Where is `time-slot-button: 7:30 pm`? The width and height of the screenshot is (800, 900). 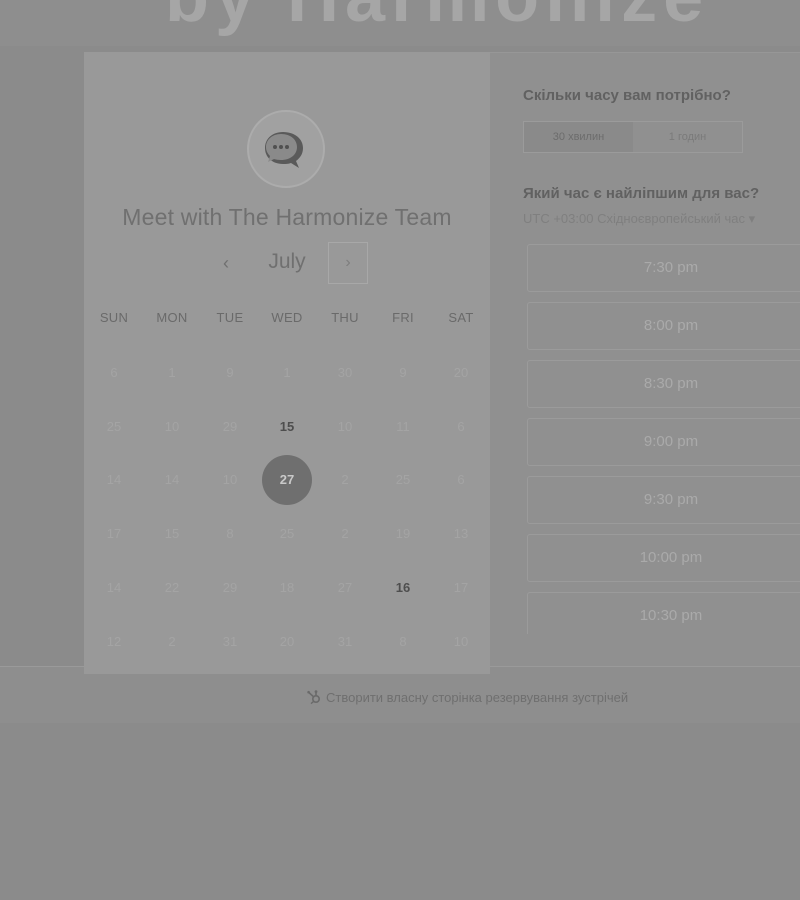 time-slot-button: 7:30 pm is located at coordinates (663, 268).